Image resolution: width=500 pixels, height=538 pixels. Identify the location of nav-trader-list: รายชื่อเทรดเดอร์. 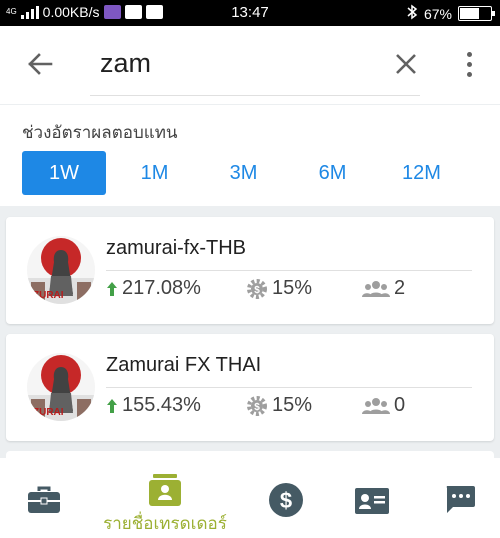
(165, 498).